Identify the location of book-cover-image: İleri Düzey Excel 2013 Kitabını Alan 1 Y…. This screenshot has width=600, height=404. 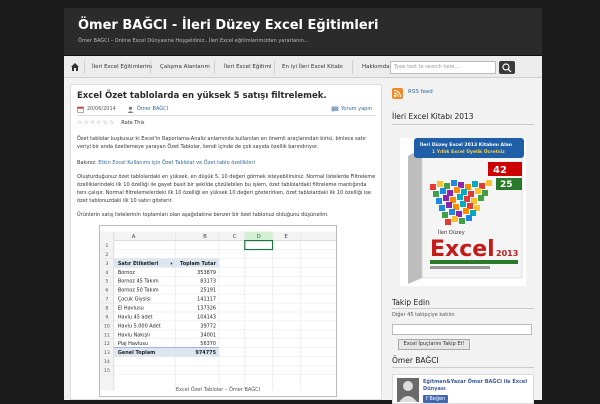
(463, 212).